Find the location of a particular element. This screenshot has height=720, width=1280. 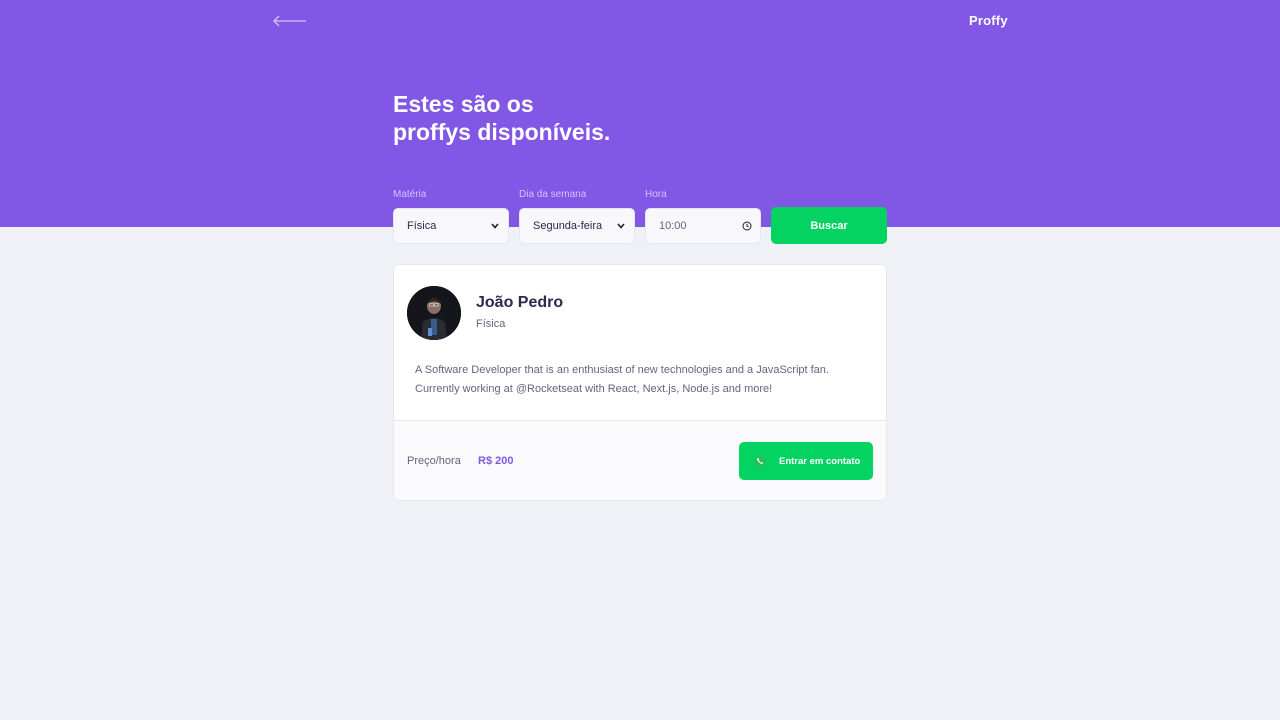

teacher-name: João Pedro is located at coordinates (520, 302).